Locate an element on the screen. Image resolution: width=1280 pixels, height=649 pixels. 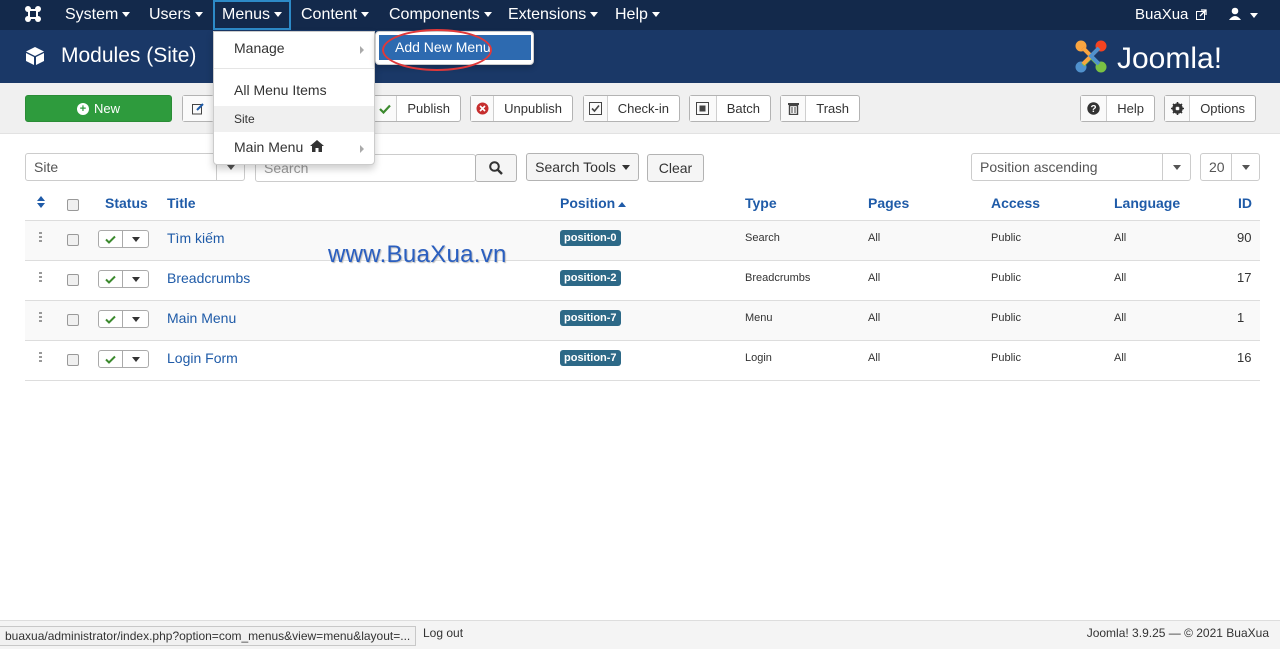
search-tools-button: Search Tools is located at coordinates (582, 167).